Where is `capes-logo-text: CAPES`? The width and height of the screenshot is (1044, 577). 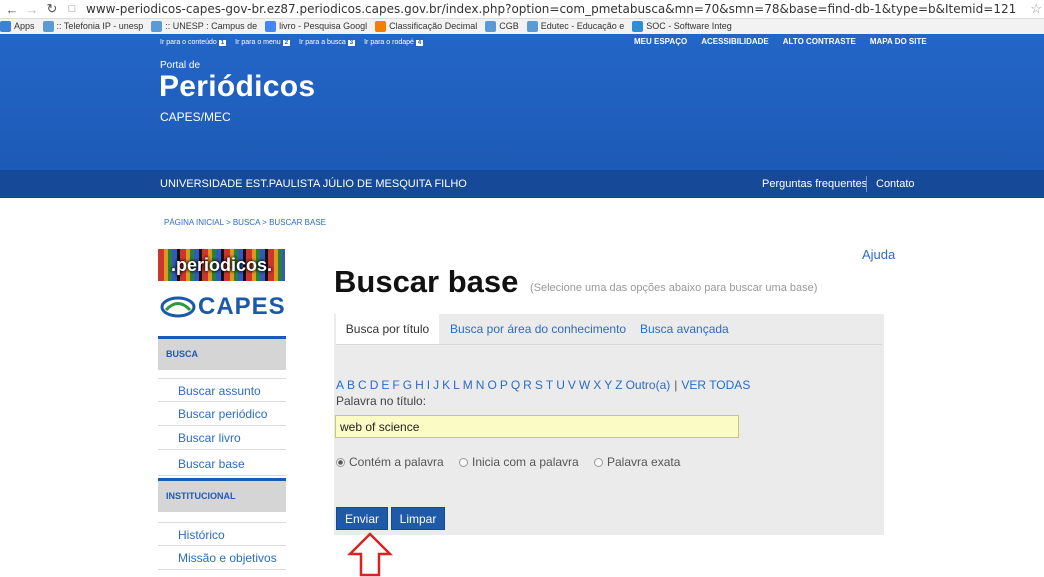 capes-logo-text: CAPES is located at coordinates (242, 306).